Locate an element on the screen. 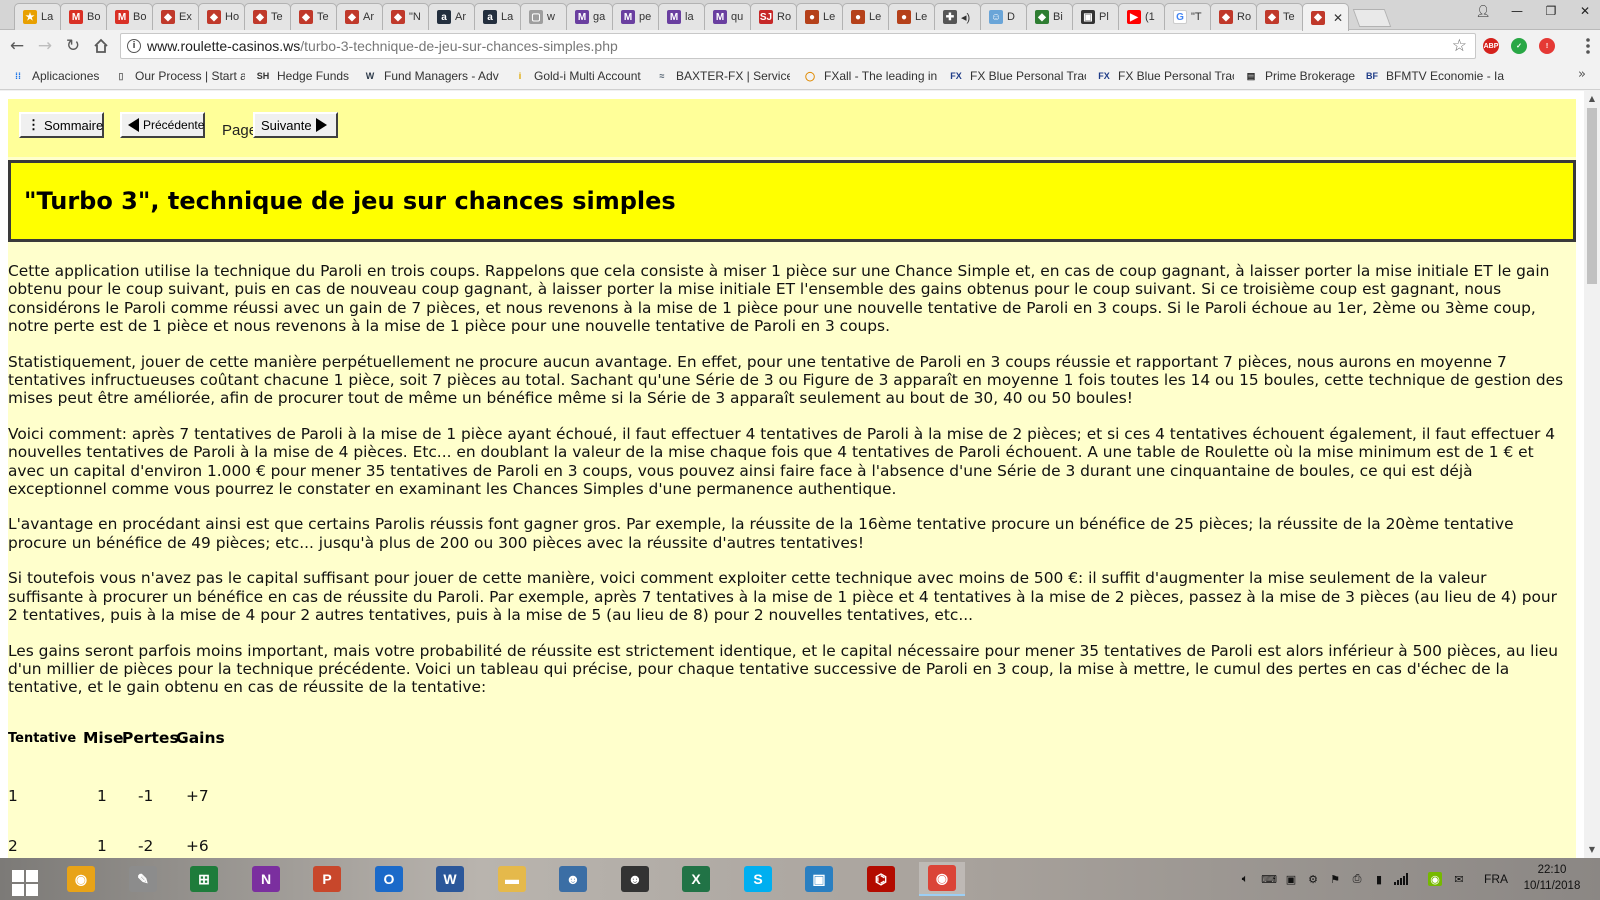  taskbar-skype: S is located at coordinates (758, 879).